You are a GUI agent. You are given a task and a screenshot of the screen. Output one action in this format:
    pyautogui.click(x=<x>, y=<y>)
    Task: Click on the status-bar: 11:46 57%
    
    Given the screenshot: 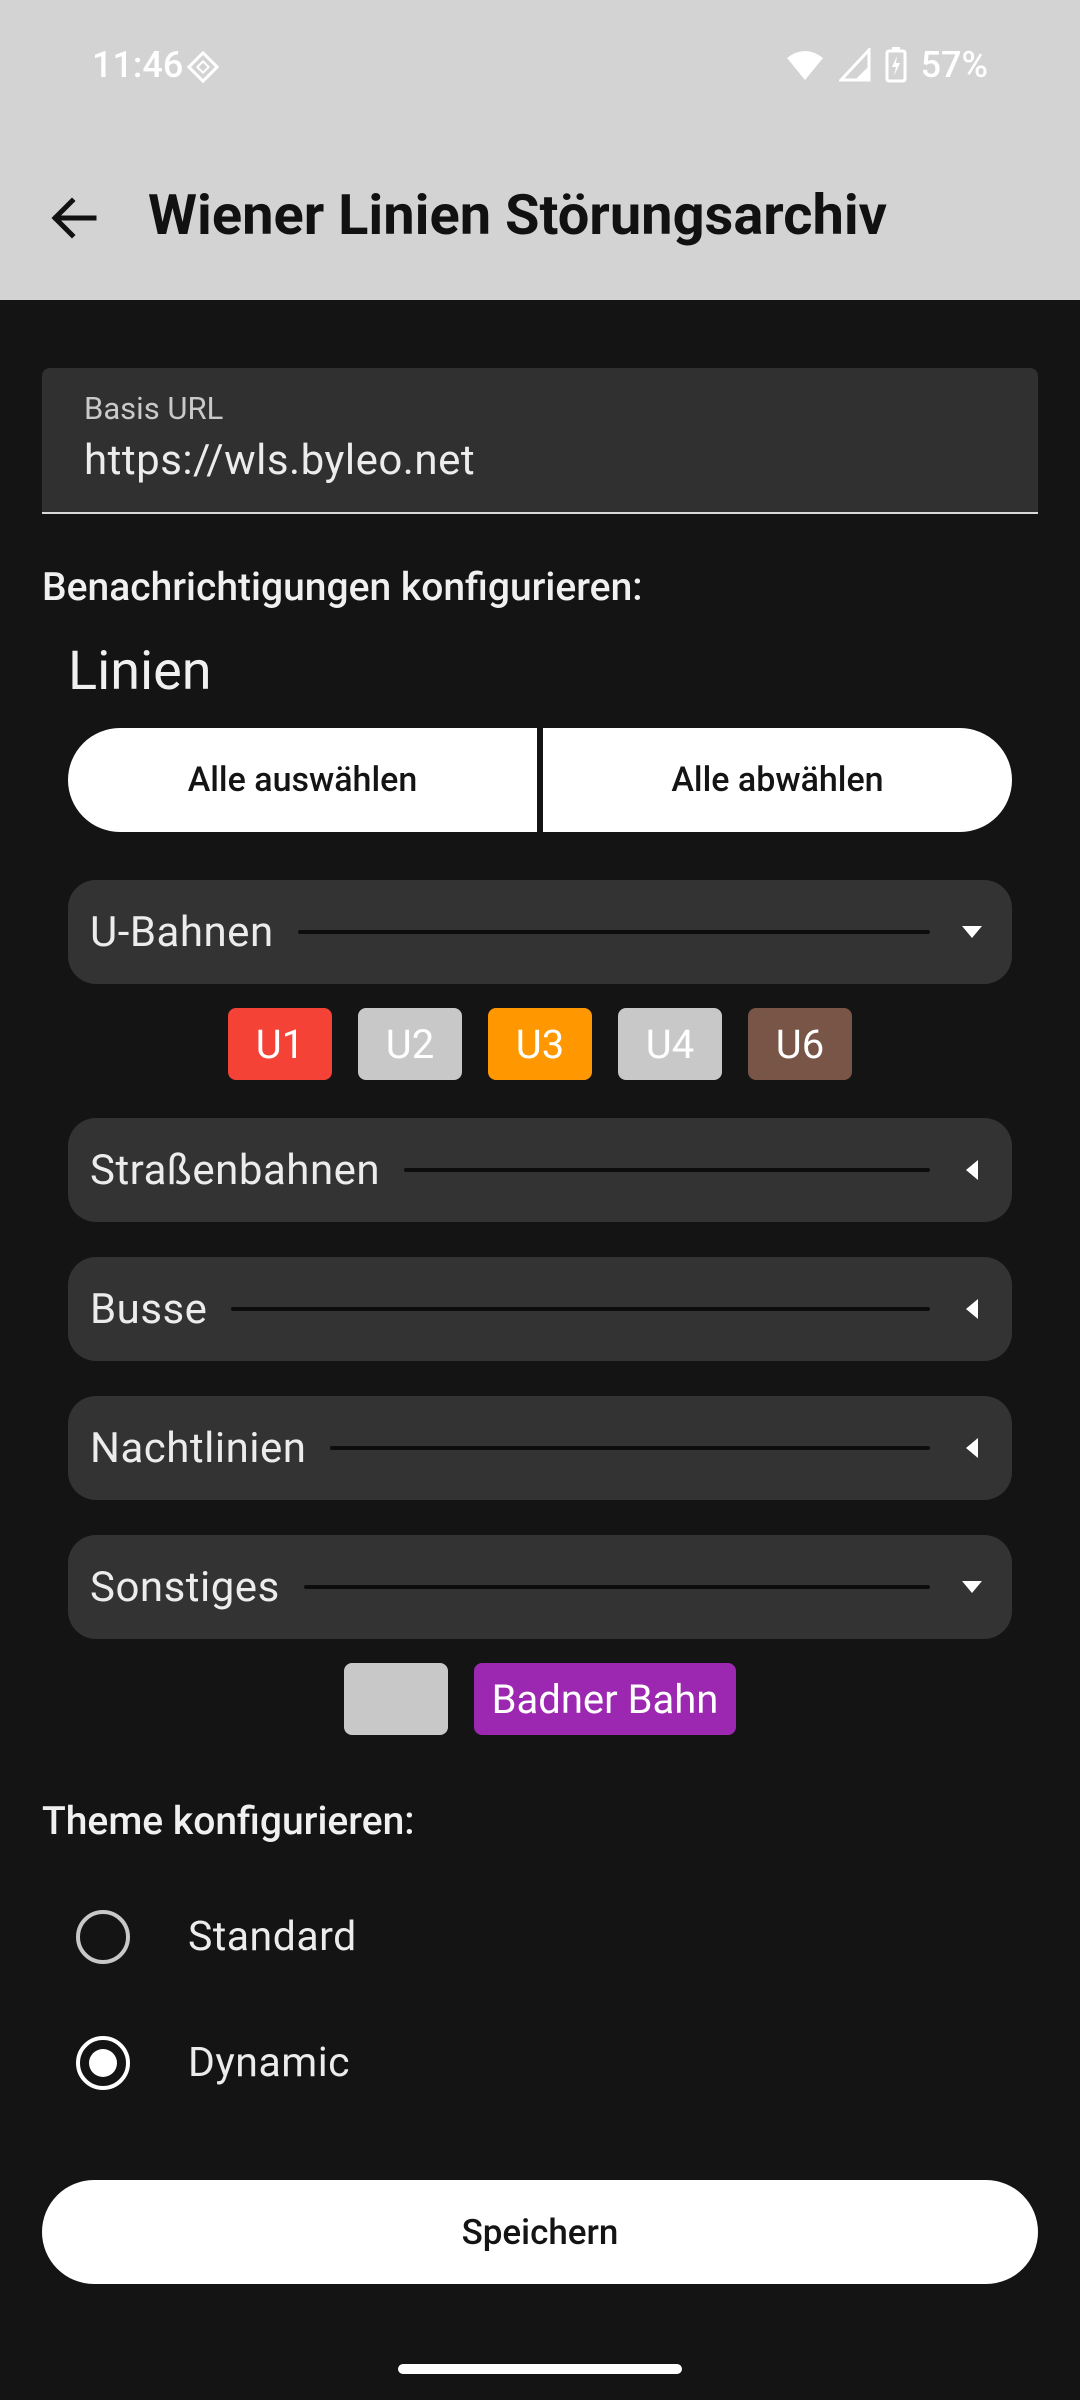 What is the action you would take?
    pyautogui.click(x=540, y=66)
    